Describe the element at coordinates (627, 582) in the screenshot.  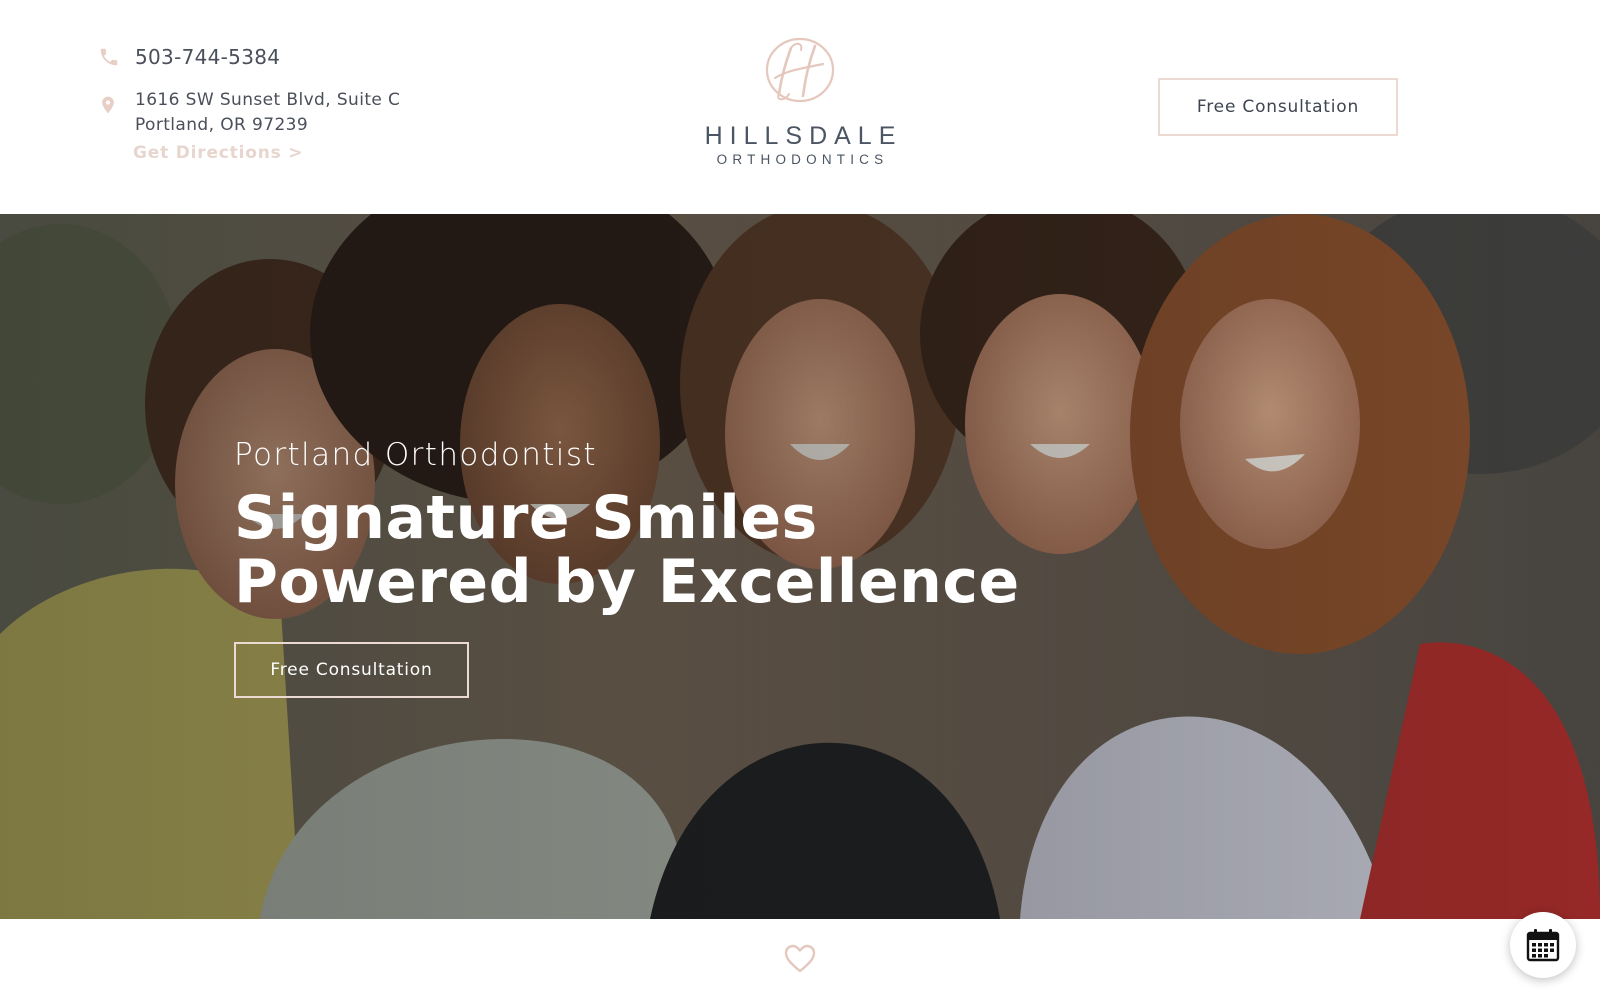
I see `hero-title-line-2: Powered by Excellence` at that location.